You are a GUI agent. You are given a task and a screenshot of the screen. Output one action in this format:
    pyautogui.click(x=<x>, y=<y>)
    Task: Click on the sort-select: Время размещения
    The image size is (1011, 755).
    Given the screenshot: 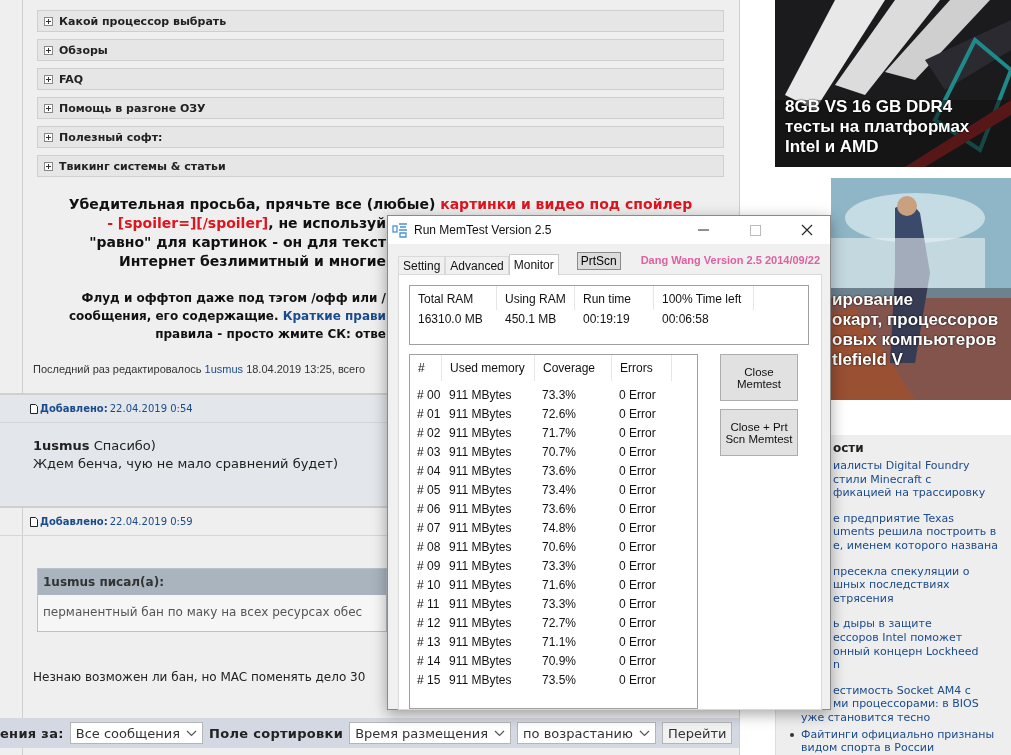 What is the action you would take?
    pyautogui.click(x=430, y=733)
    